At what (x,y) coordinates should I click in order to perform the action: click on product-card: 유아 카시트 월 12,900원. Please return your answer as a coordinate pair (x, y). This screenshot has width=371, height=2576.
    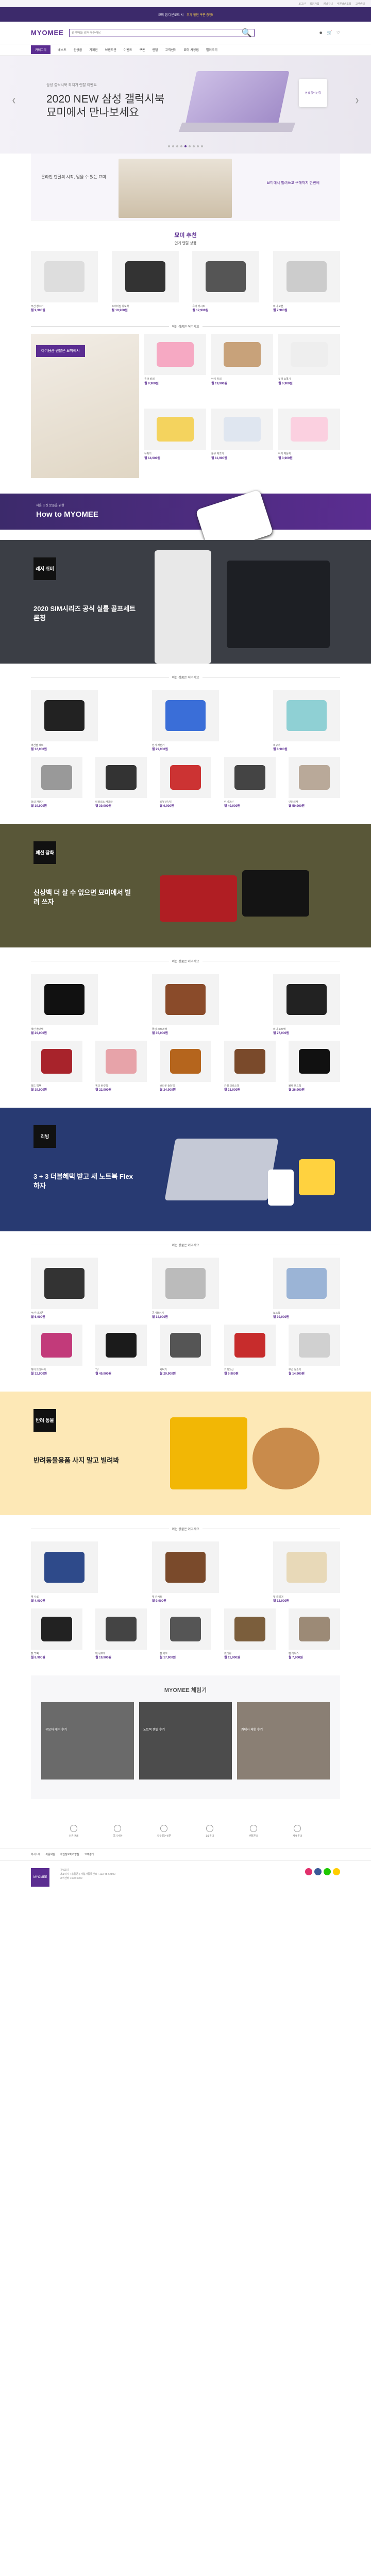
    Looking at the image, I should click on (226, 282).